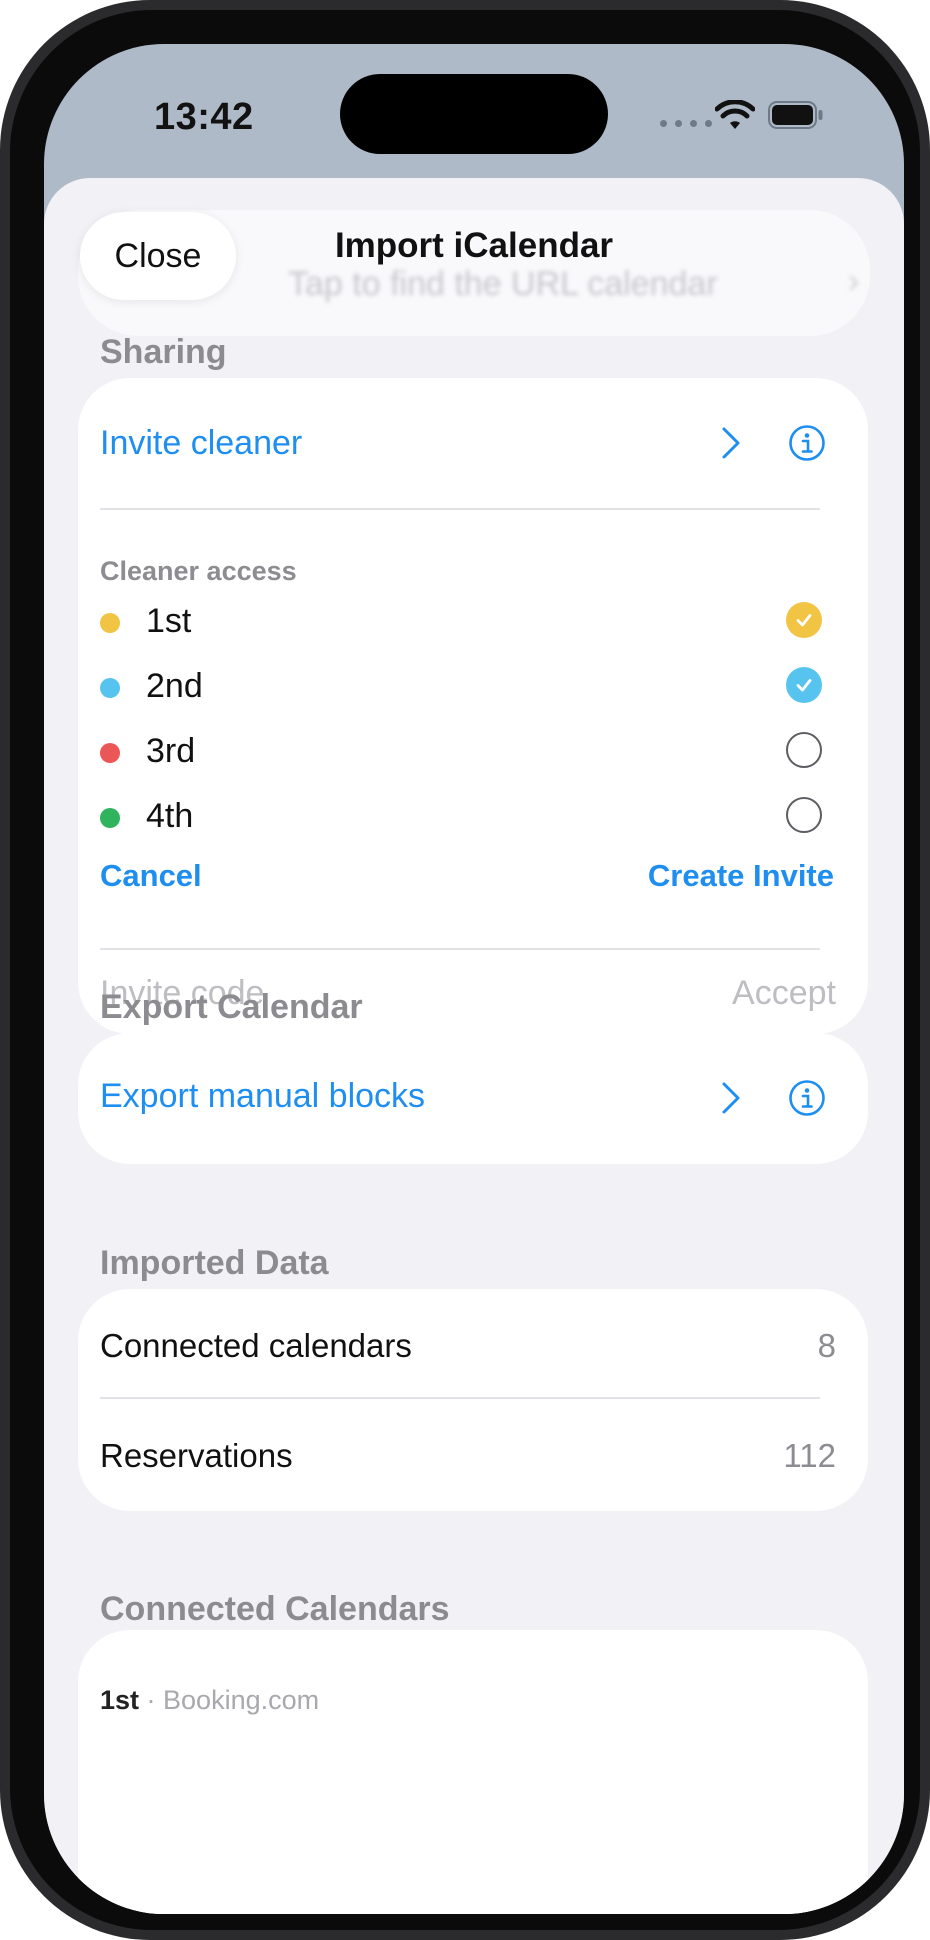 This screenshot has height=1940, width=930. What do you see at coordinates (201, 443) in the screenshot?
I see `invite-cleaner-link: Invite cleaner` at bounding box center [201, 443].